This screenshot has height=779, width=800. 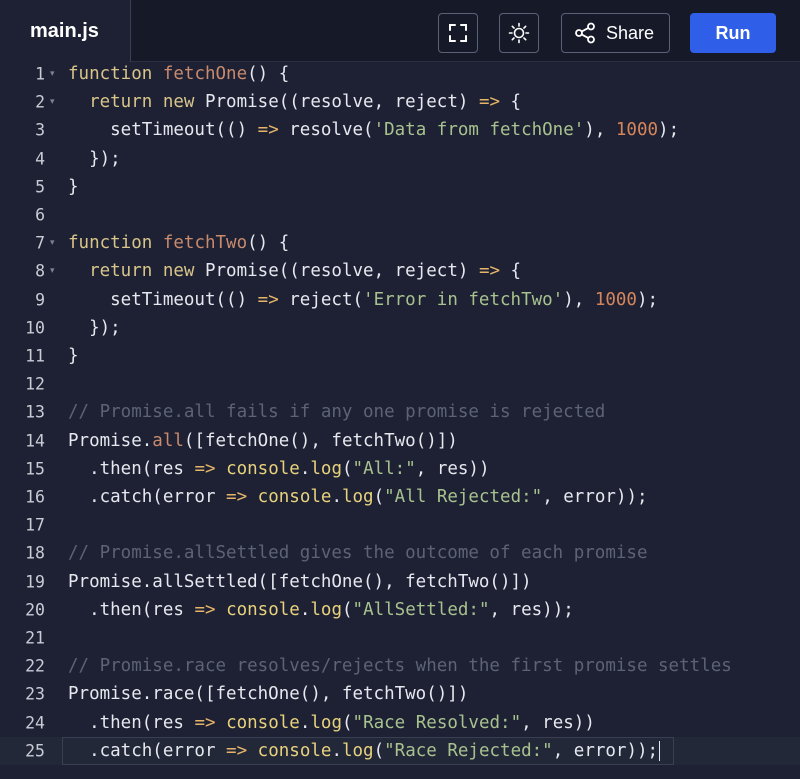 What do you see at coordinates (35, 384) in the screenshot?
I see `line-number: 12` at bounding box center [35, 384].